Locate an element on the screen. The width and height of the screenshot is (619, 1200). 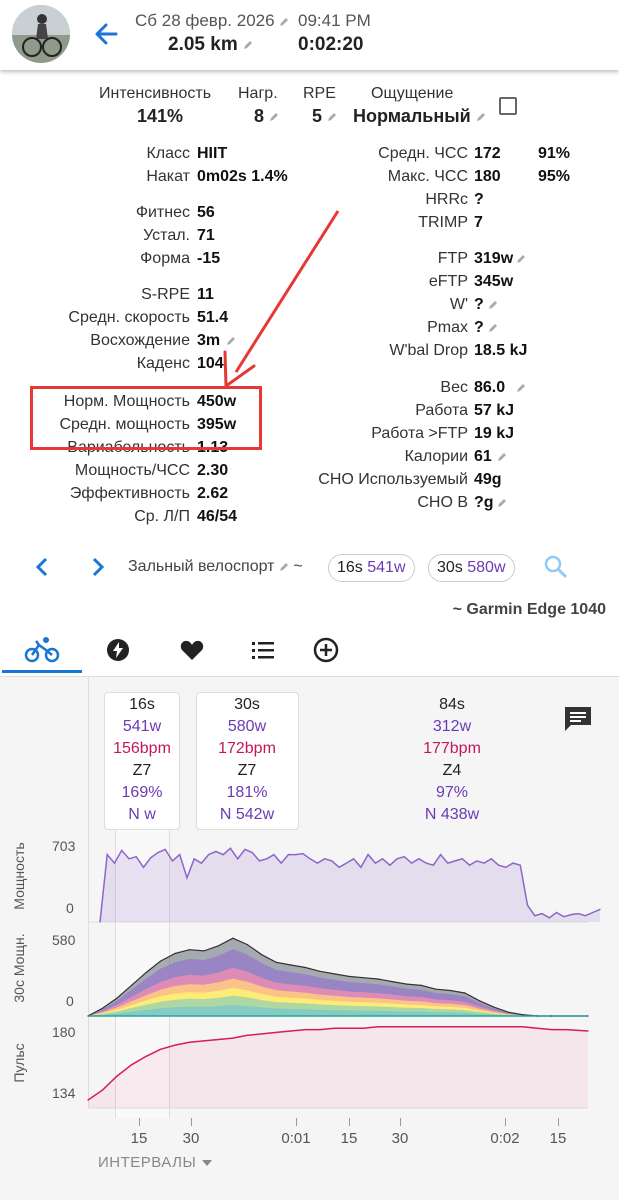
hr-ymax: 180 is located at coordinates (64, 1032).